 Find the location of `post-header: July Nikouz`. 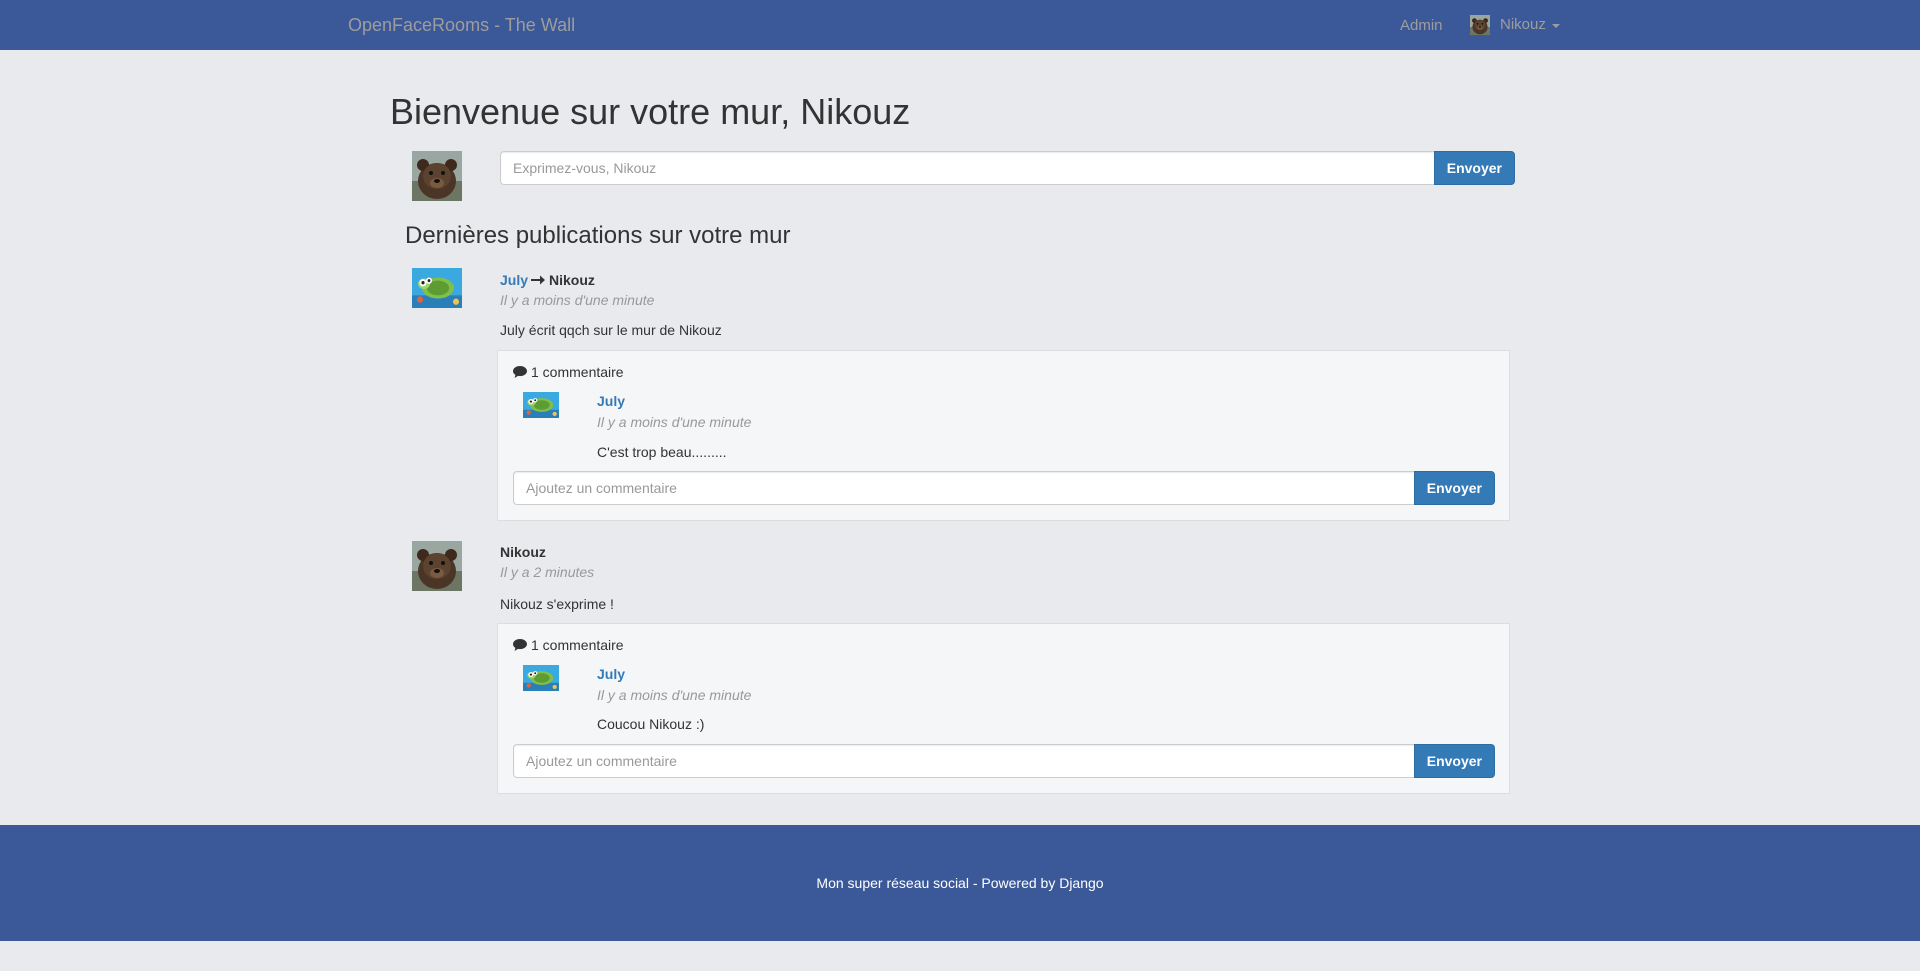

post-header: July Nikouz is located at coordinates (547, 280).